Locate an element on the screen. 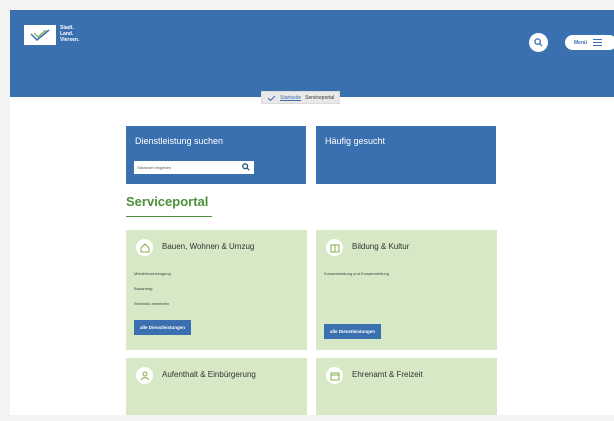  home-checkmark-icon is located at coordinates (271, 98).